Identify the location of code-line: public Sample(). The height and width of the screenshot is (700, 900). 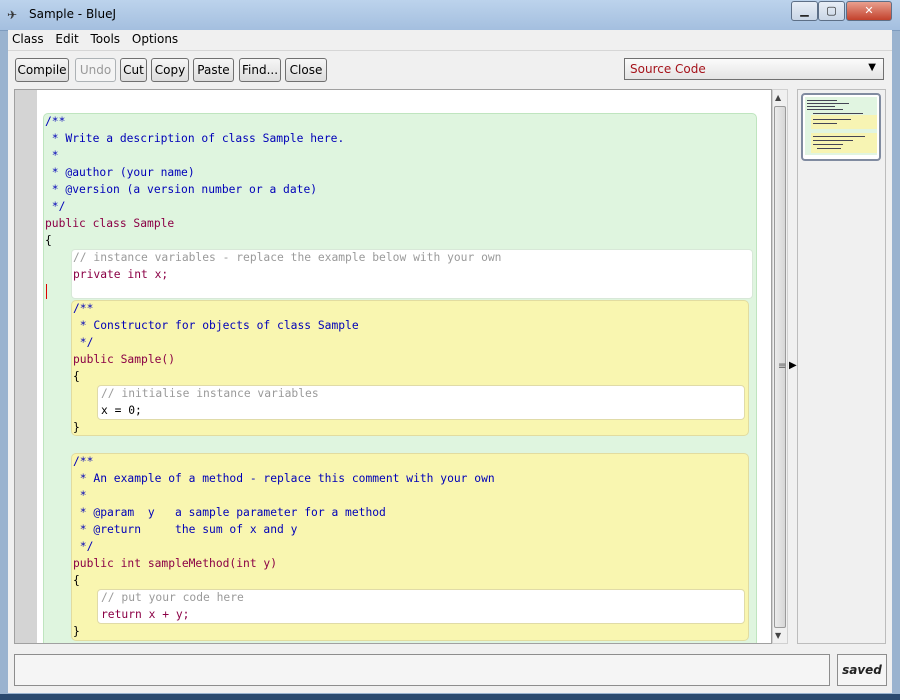
(124, 359).